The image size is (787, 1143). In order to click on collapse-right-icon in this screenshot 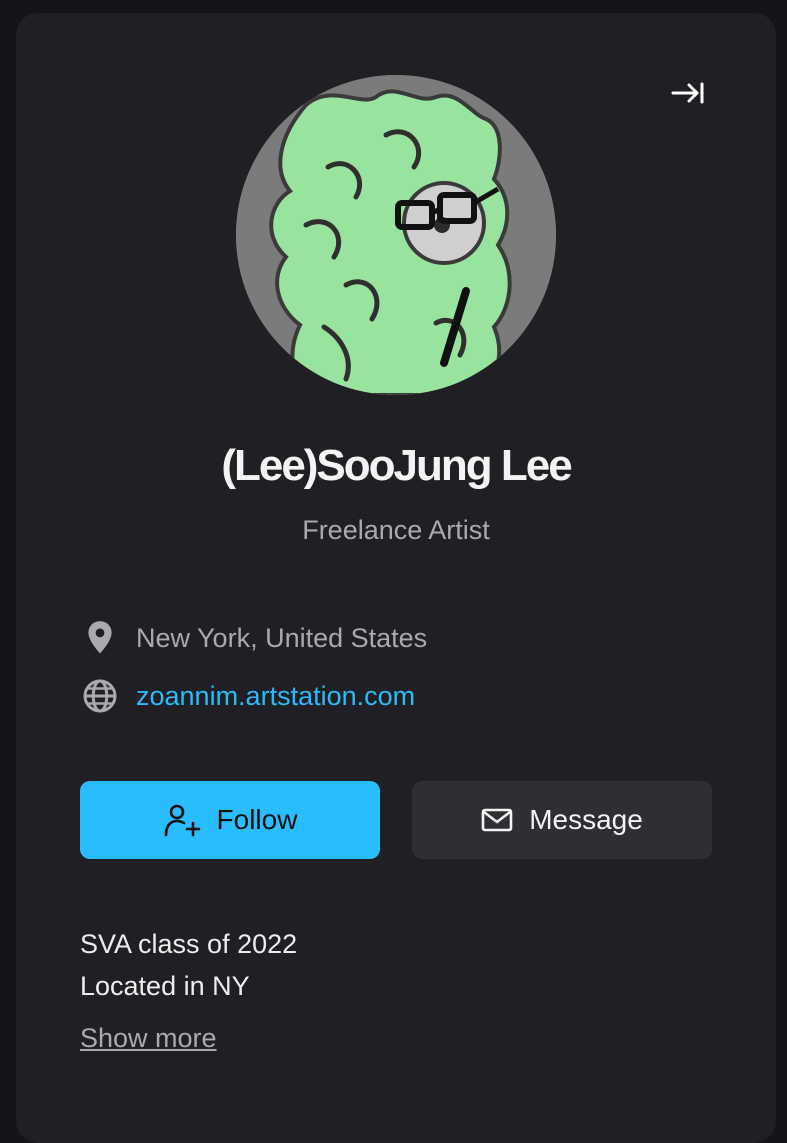, I will do `click(687, 93)`.